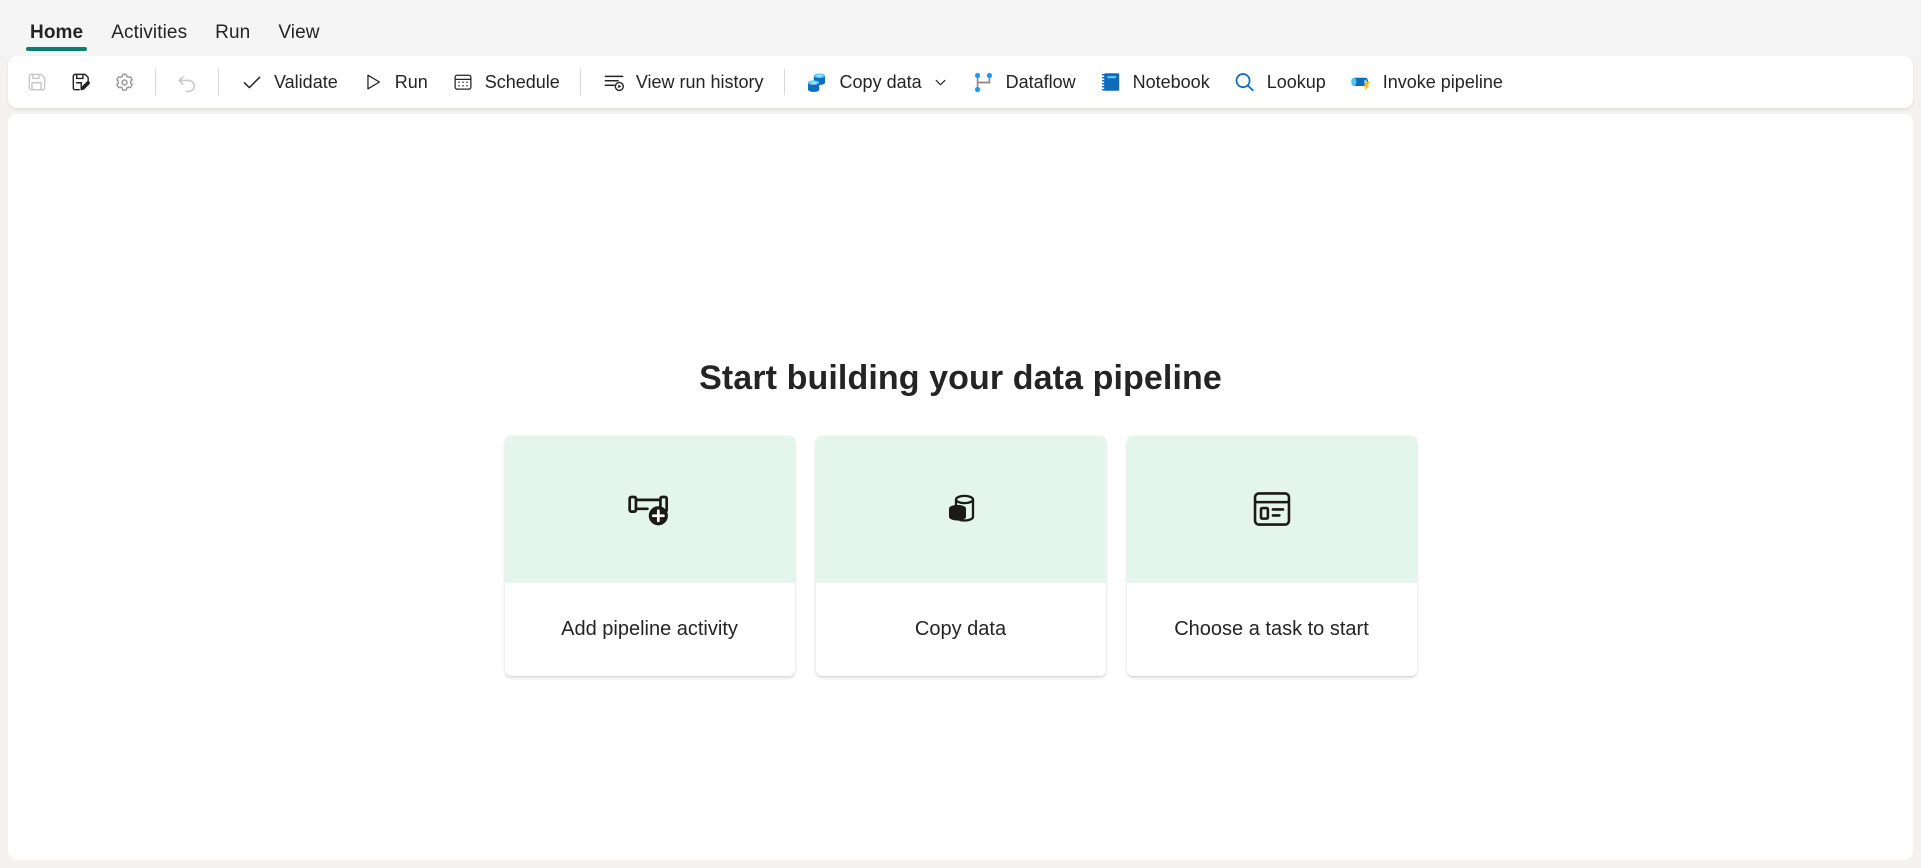 The height and width of the screenshot is (868, 1921). I want to click on card-copy-data: Copy data, so click(960, 555).